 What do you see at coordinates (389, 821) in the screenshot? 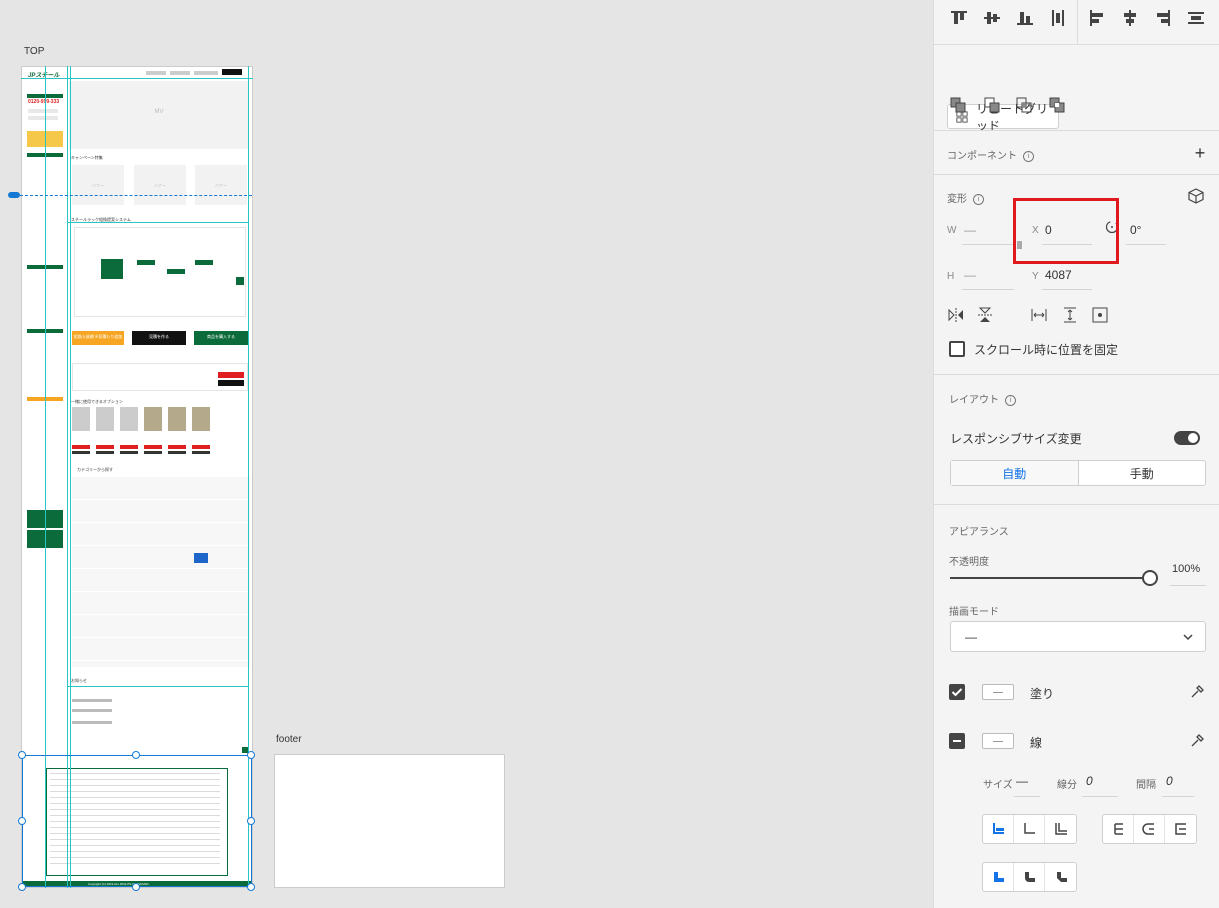
I see `artboard-footer` at bounding box center [389, 821].